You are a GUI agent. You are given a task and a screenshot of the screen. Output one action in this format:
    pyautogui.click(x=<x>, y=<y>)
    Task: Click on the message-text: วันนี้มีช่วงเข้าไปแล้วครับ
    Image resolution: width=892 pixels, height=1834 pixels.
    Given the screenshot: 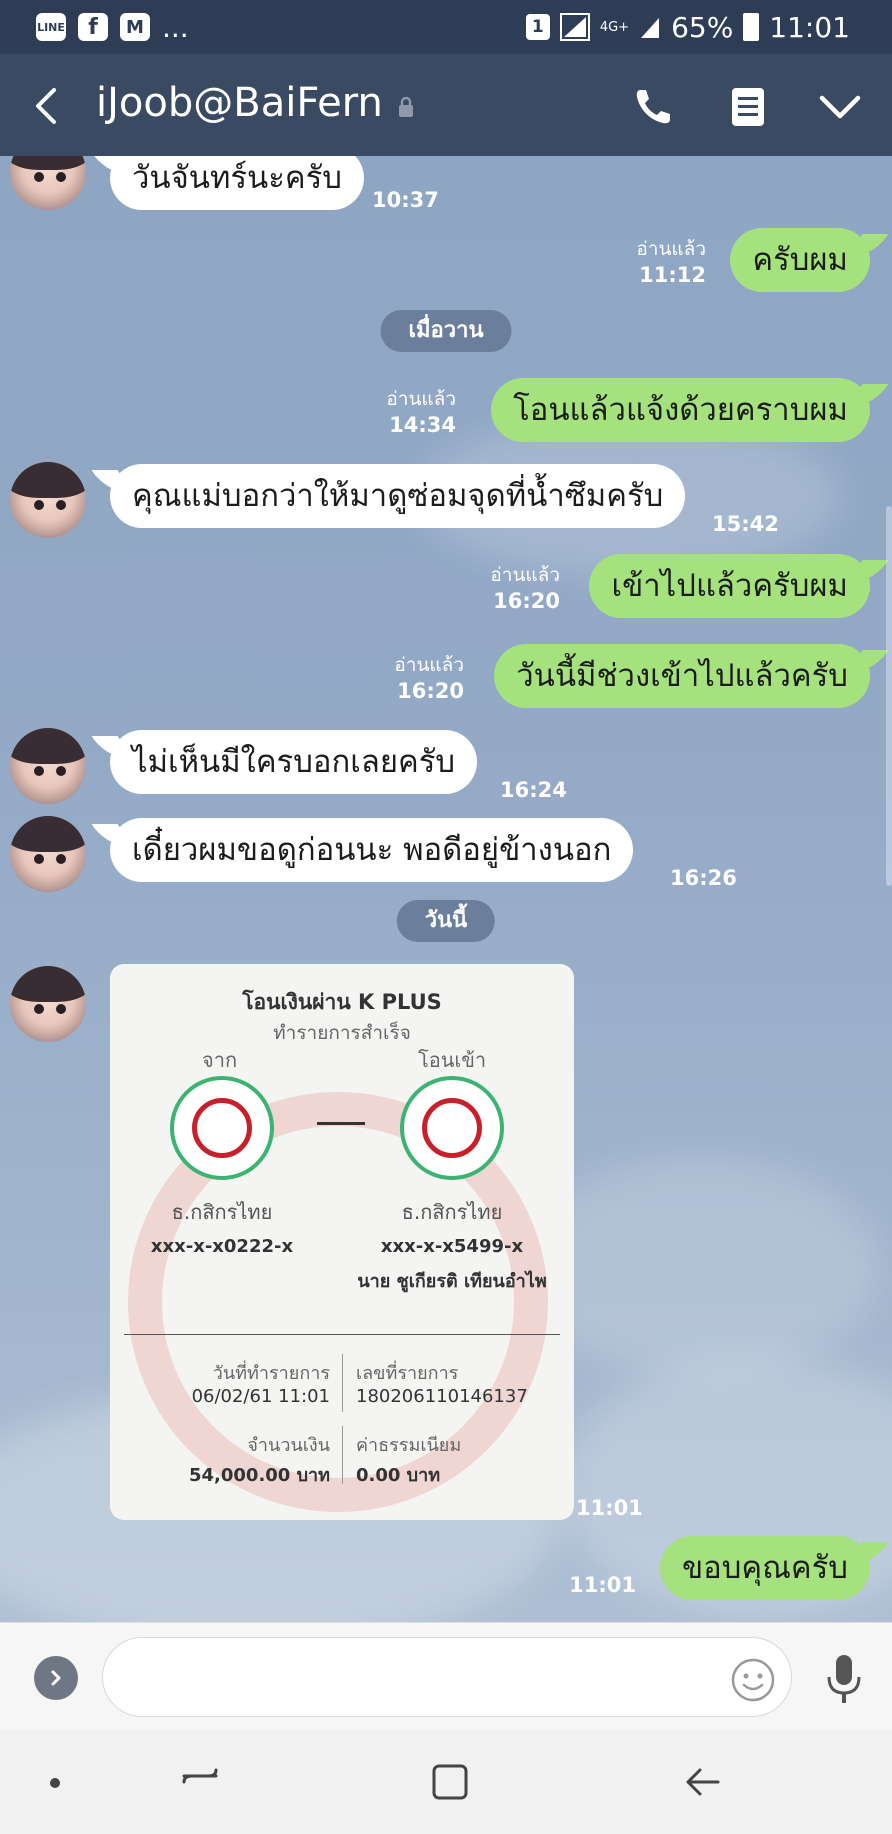 What is the action you would take?
    pyautogui.click(x=682, y=676)
    